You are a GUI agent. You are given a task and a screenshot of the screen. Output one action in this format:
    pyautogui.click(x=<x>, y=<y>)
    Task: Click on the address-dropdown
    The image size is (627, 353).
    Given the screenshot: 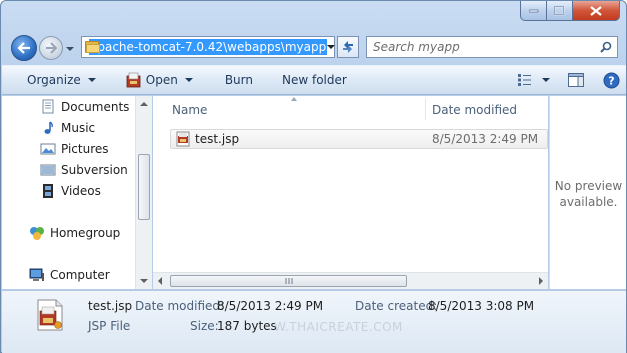 What is the action you would take?
    pyautogui.click(x=331, y=47)
    